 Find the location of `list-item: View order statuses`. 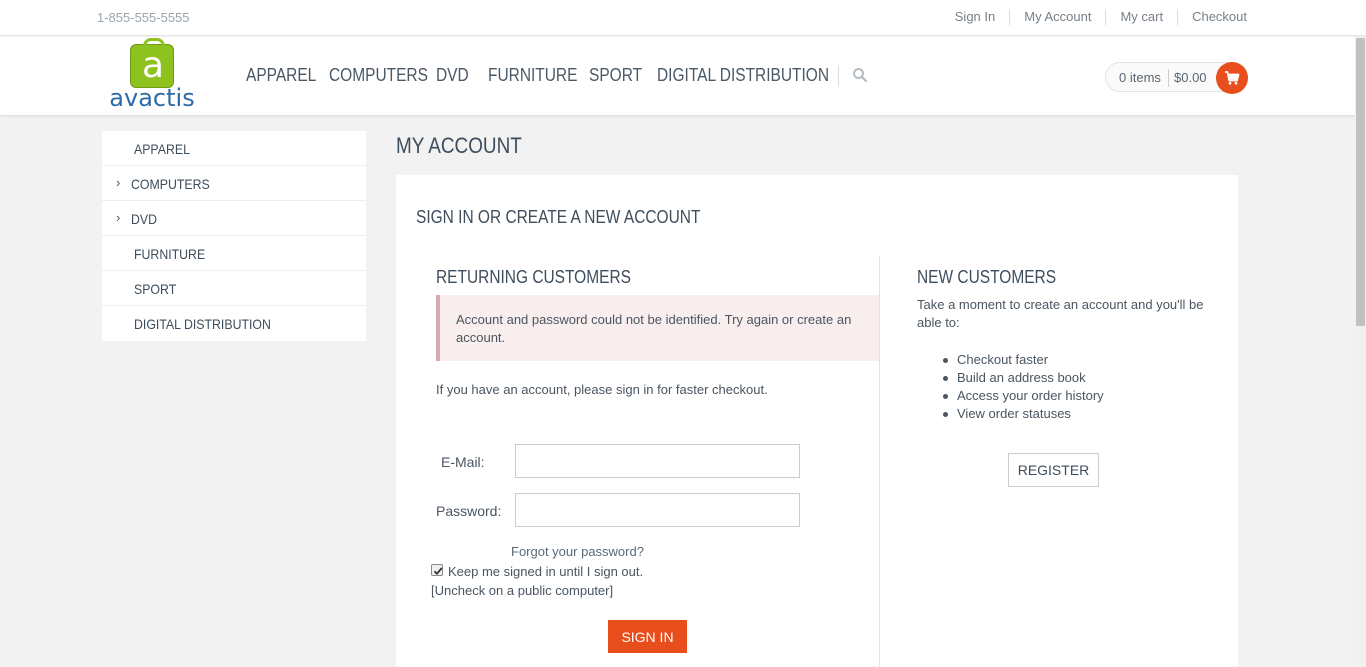

list-item: View order statuses is located at coordinates (1010, 414).